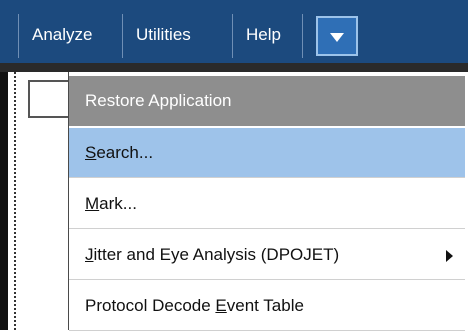 The image size is (468, 331). I want to click on menu-item-label-rest: itter and Eye Analysis (DPOJET), so click(216, 254).